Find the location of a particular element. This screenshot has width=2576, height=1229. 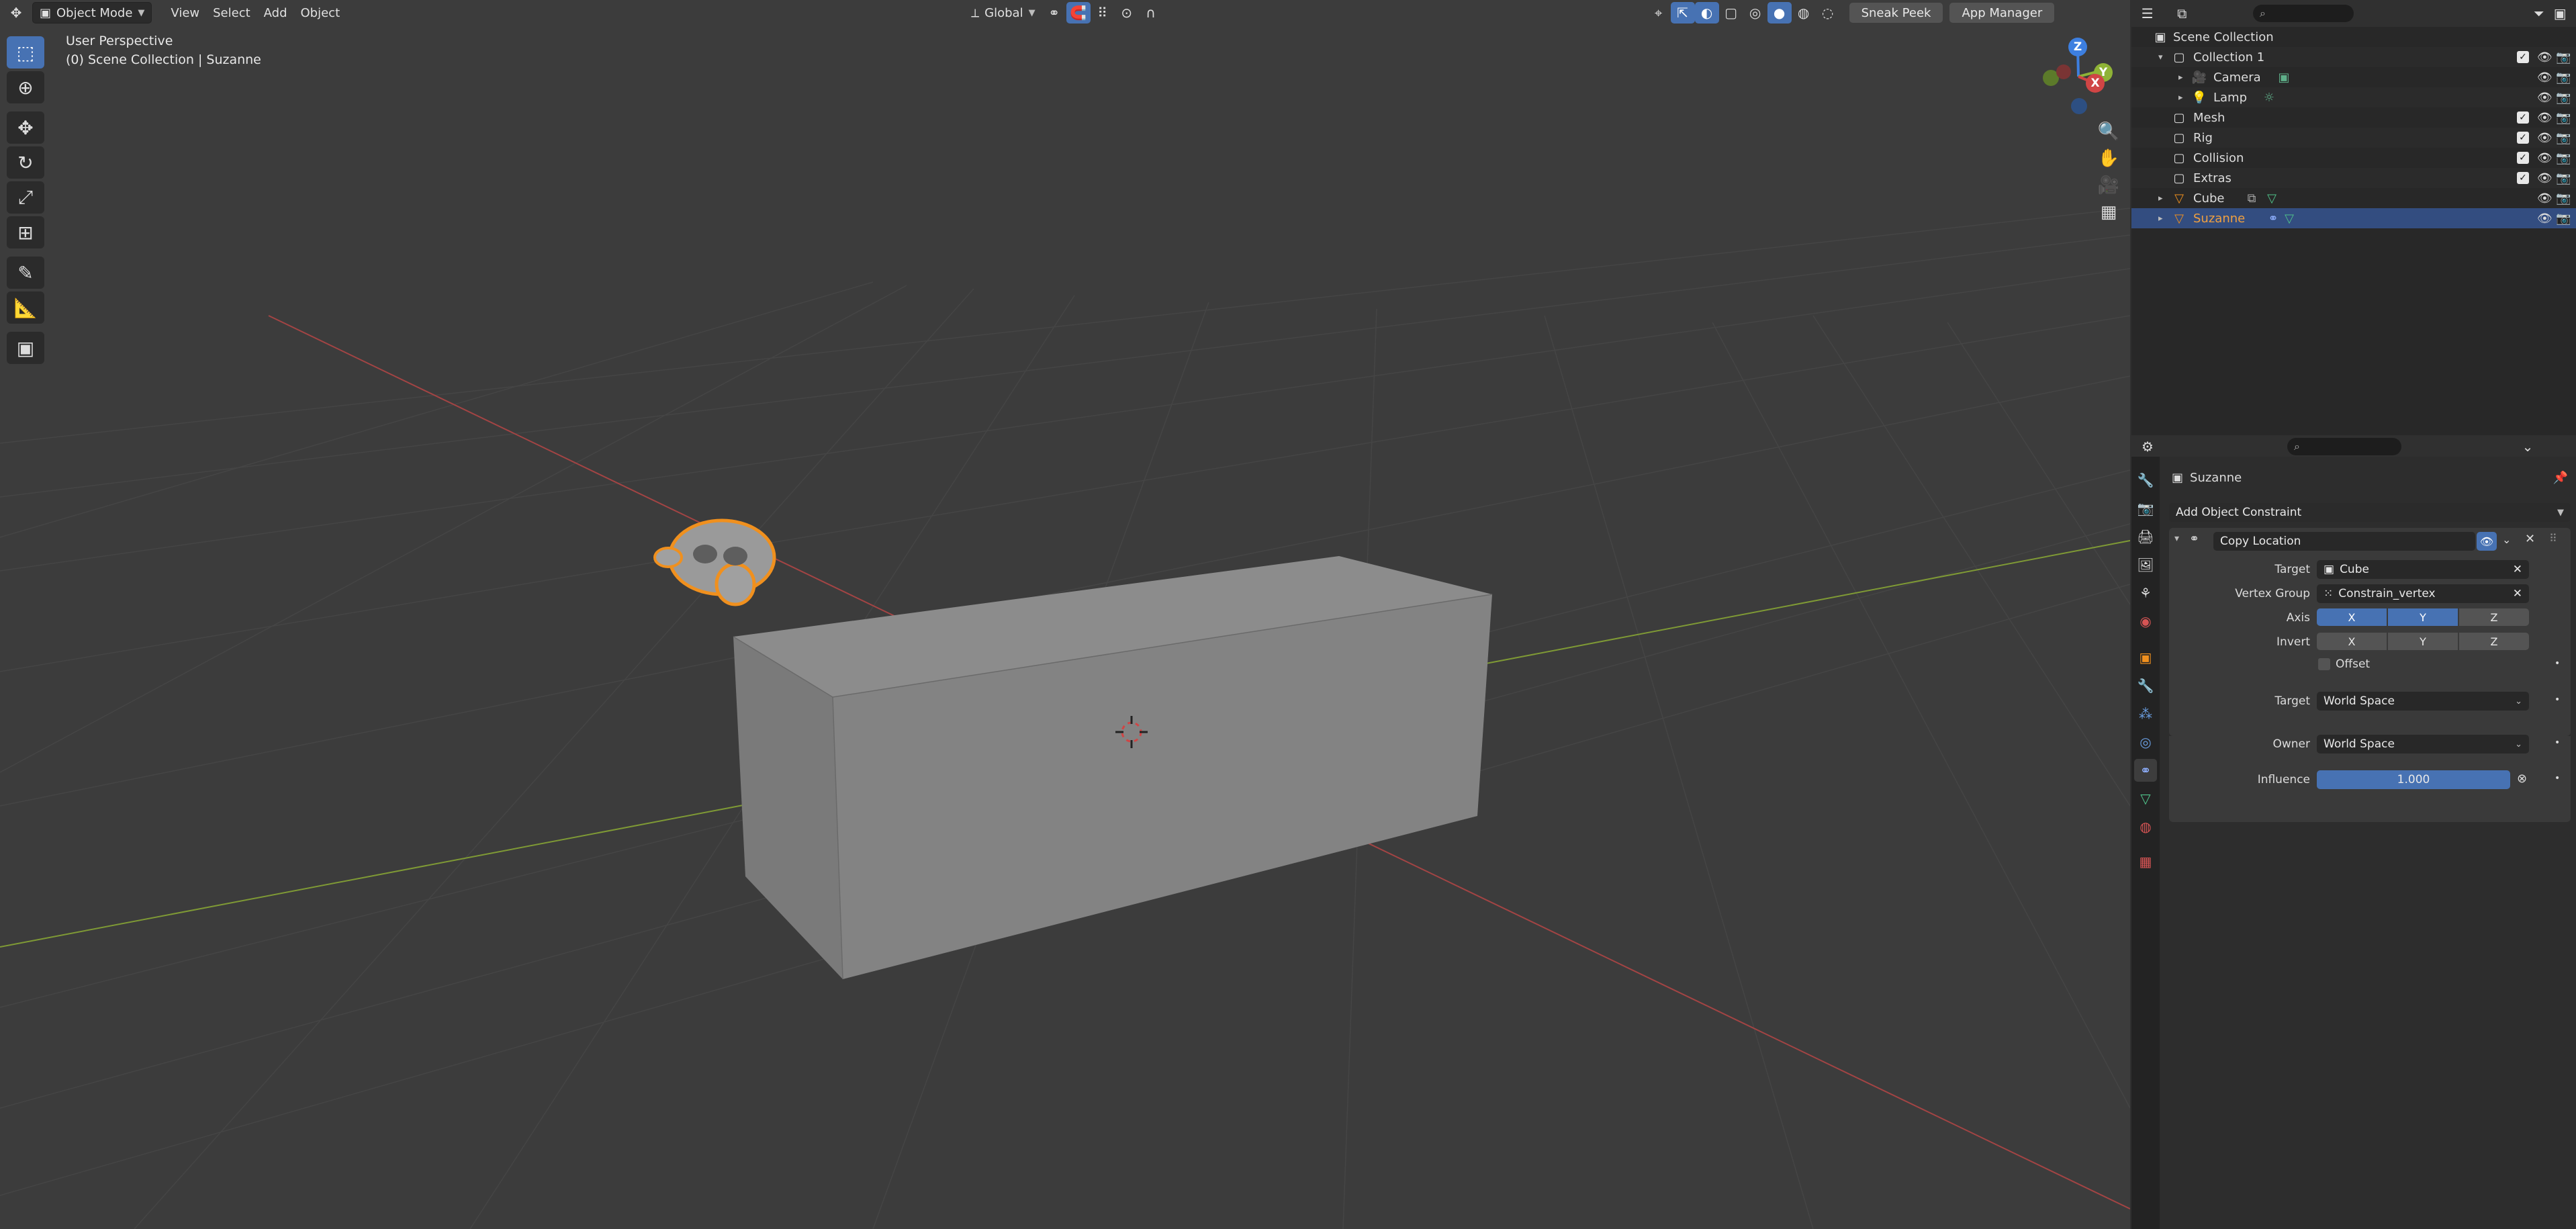

target-object-field: ▣ Cube ✕ is located at coordinates (2423, 569).